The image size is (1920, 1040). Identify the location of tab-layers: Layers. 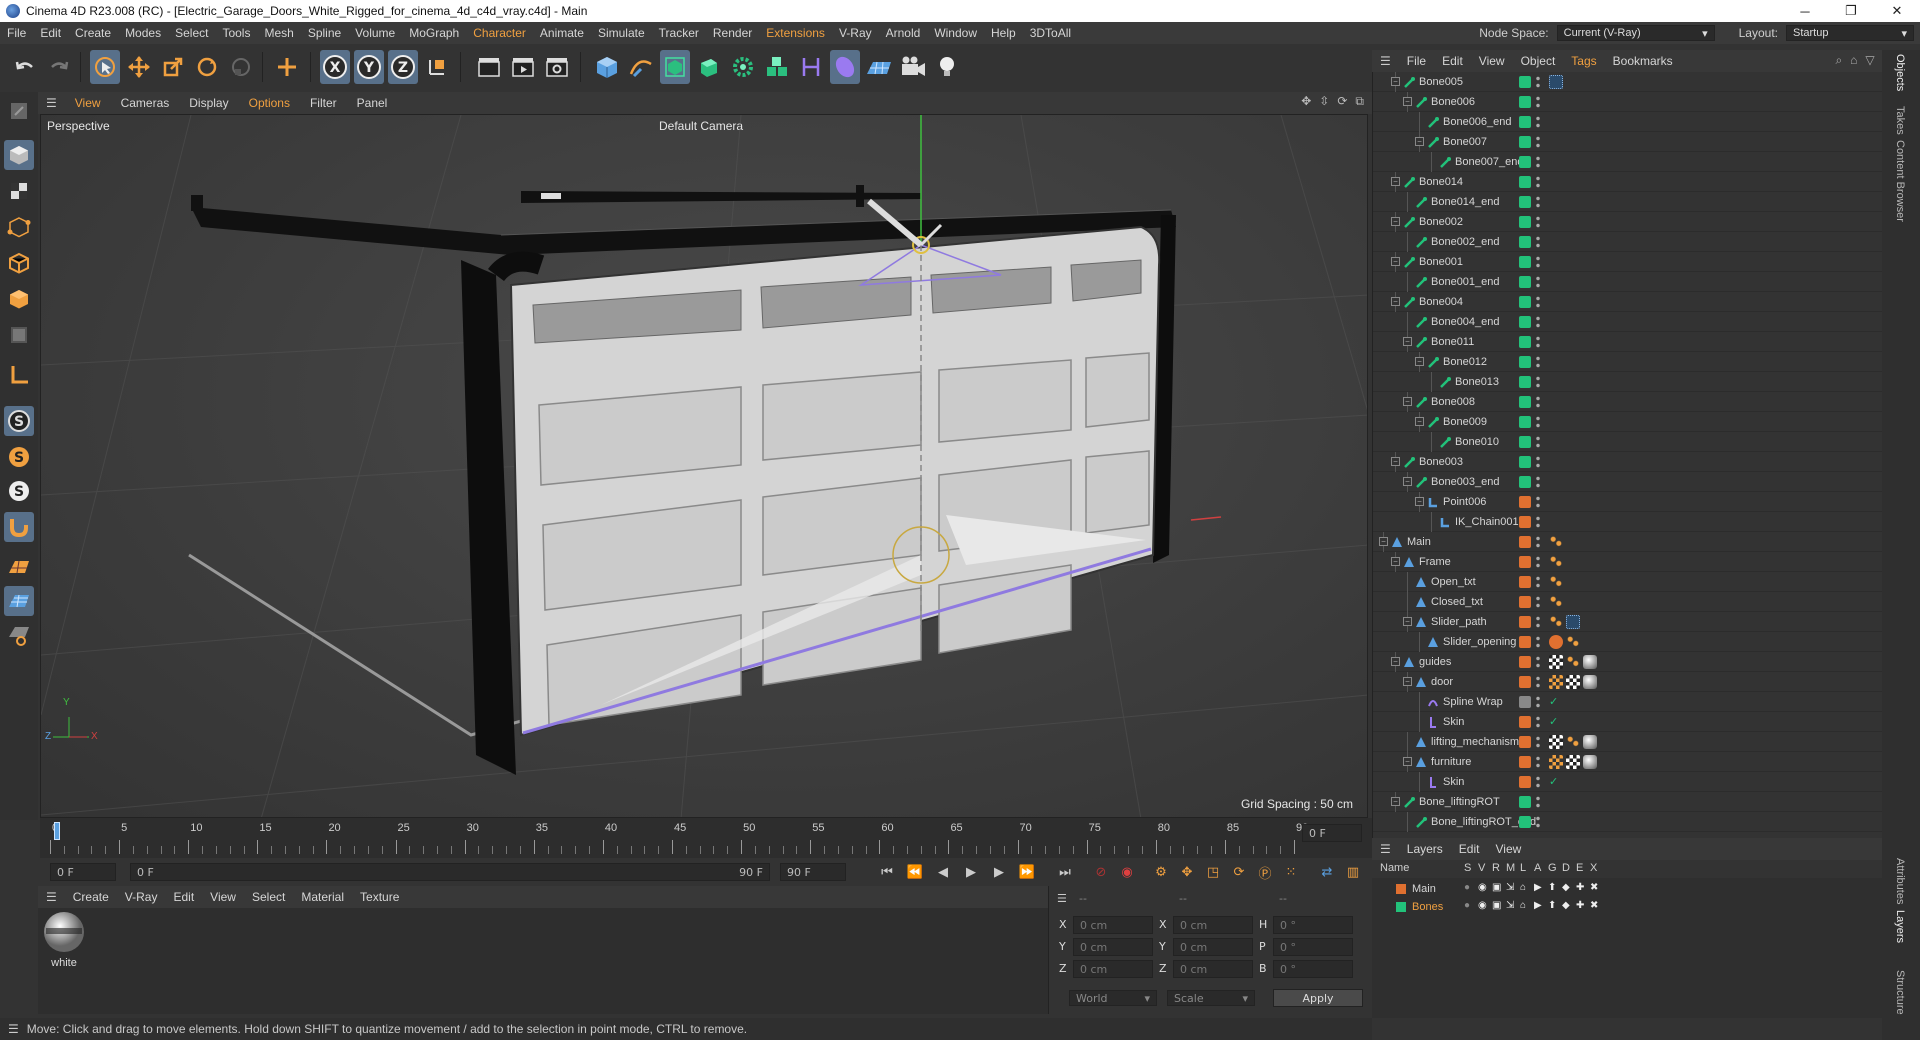
(1900, 926).